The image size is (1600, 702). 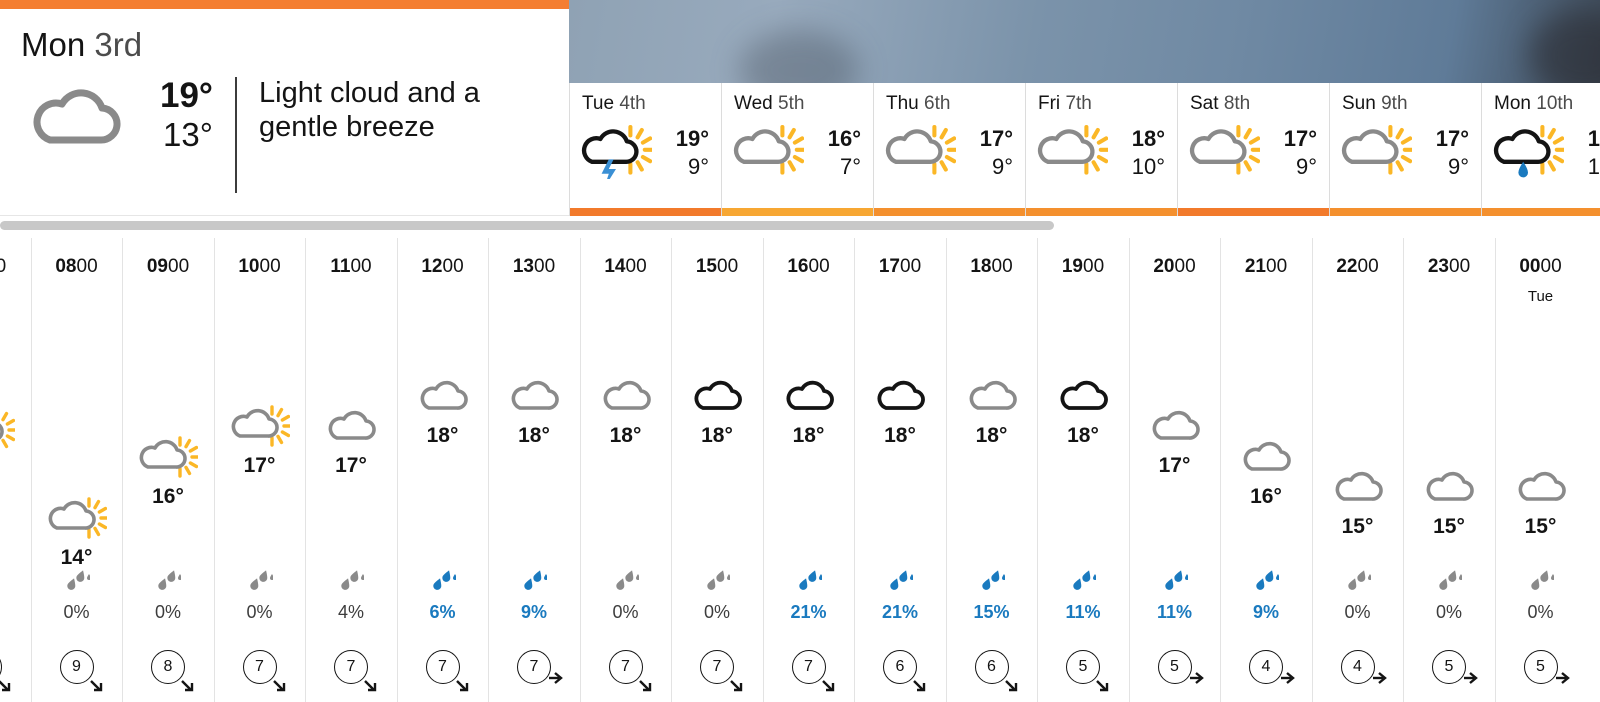 What do you see at coordinates (625, 470) in the screenshot?
I see `hour-column-1400: 1400 18° 0% 7` at bounding box center [625, 470].